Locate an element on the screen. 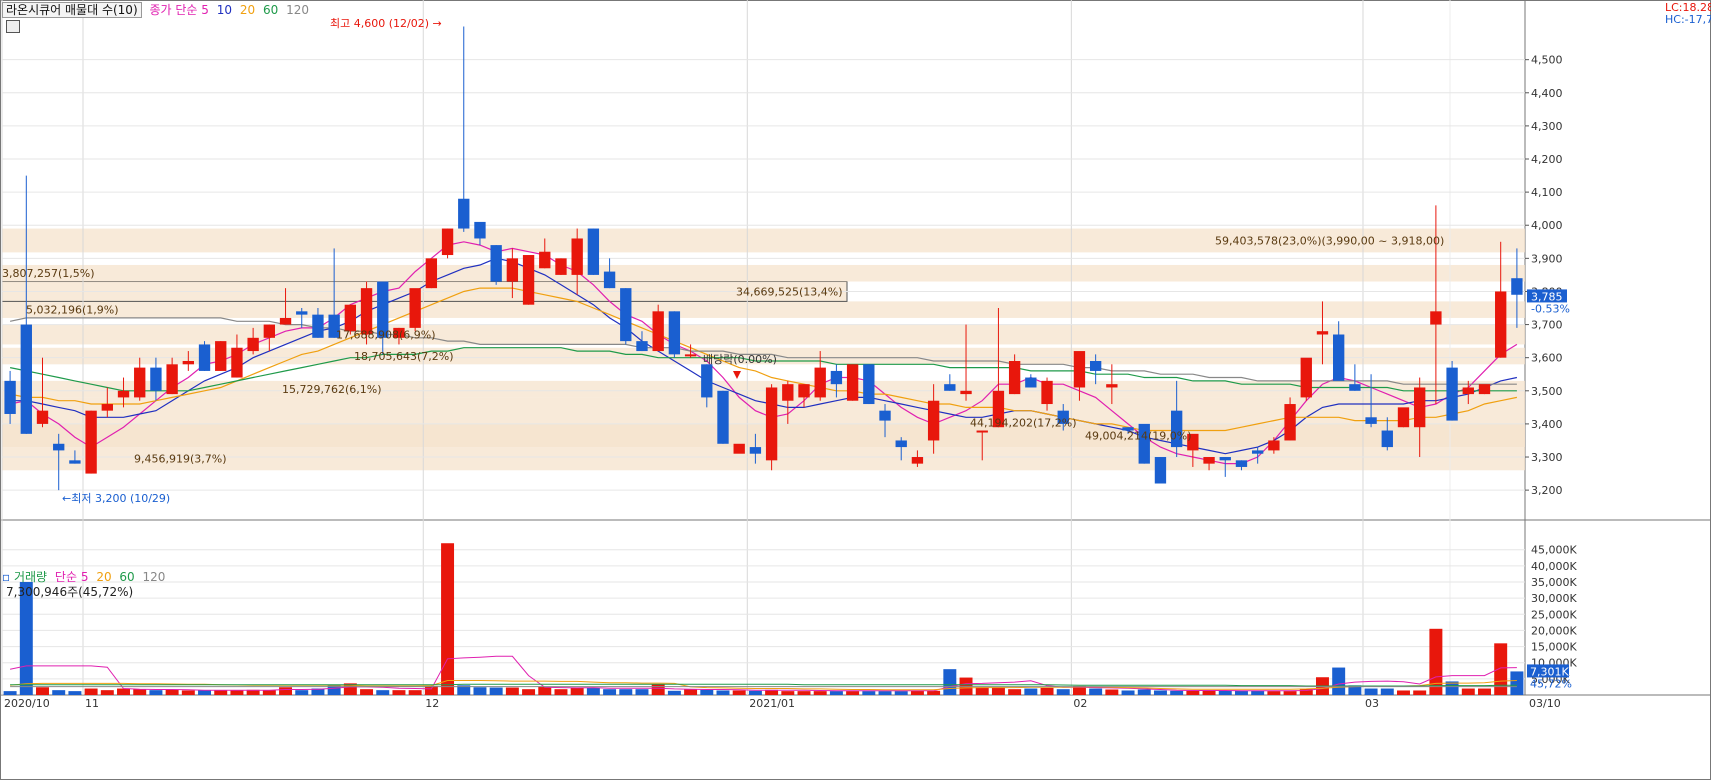  volume-tick-label: 25,000K is located at coordinates (1554, 614).